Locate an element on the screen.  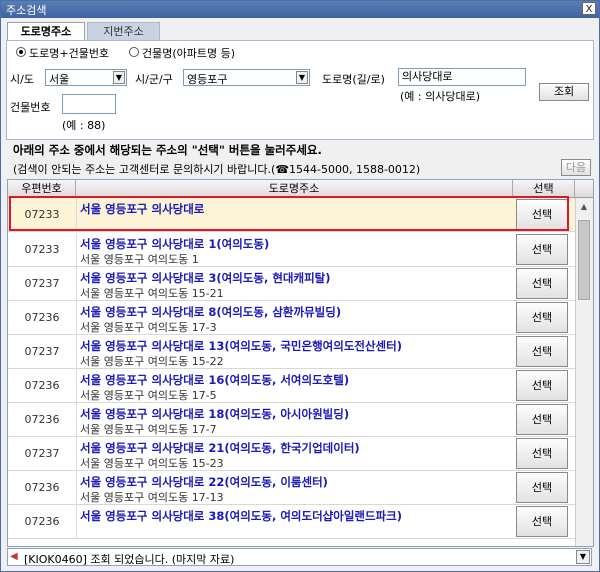
status-message: [KIOK0460] 조회 되었습니다. (마지막 자료) is located at coordinates (129, 559).